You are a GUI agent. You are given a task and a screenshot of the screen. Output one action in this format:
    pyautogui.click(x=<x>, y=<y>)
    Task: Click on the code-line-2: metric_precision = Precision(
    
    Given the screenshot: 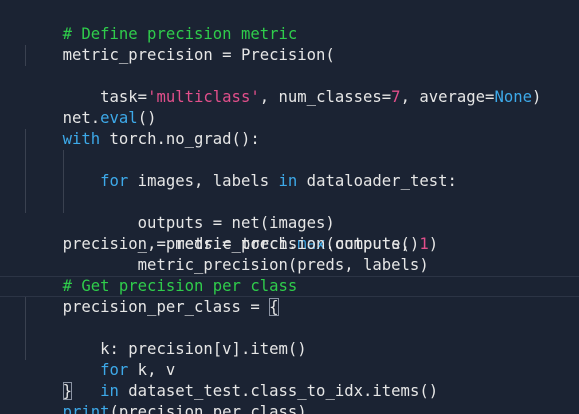 What is the action you would take?
    pyautogui.click(x=180, y=44)
    